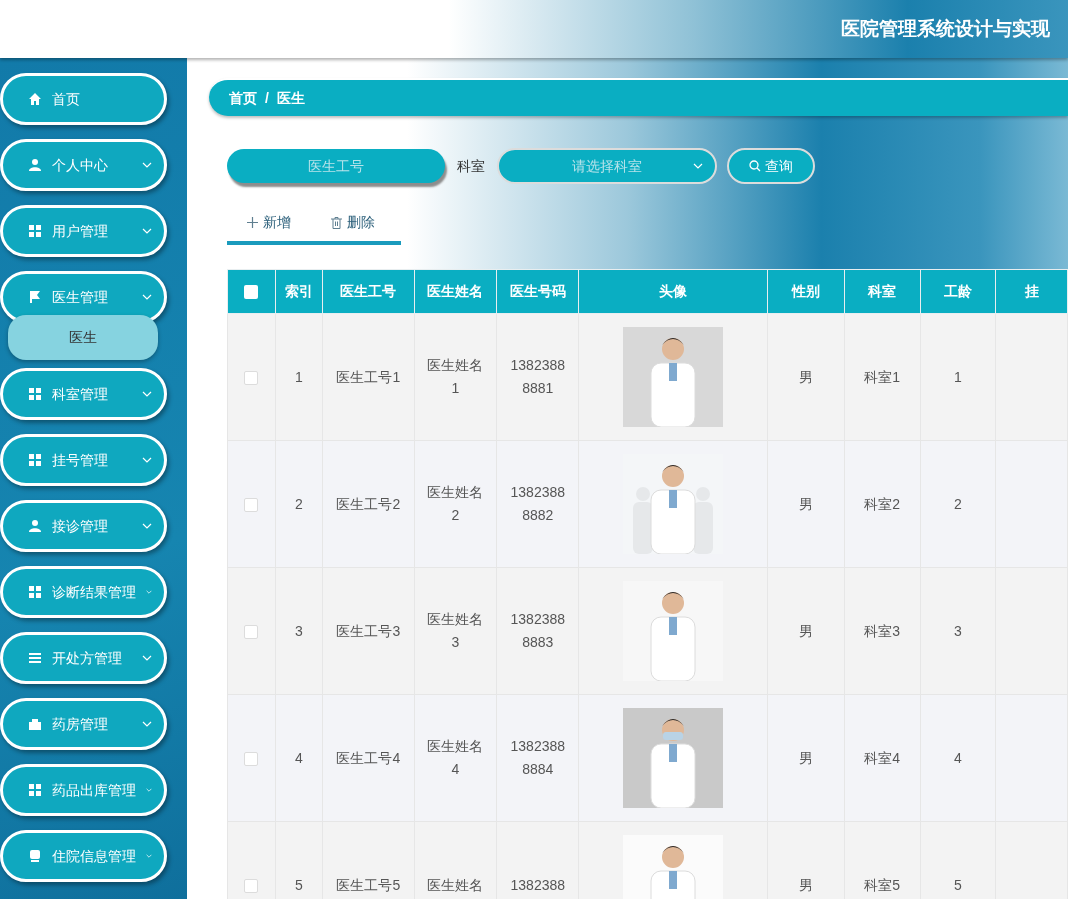 This screenshot has height=899, width=1068. I want to click on sidebar-menu-item: 用户管理, so click(83, 231).